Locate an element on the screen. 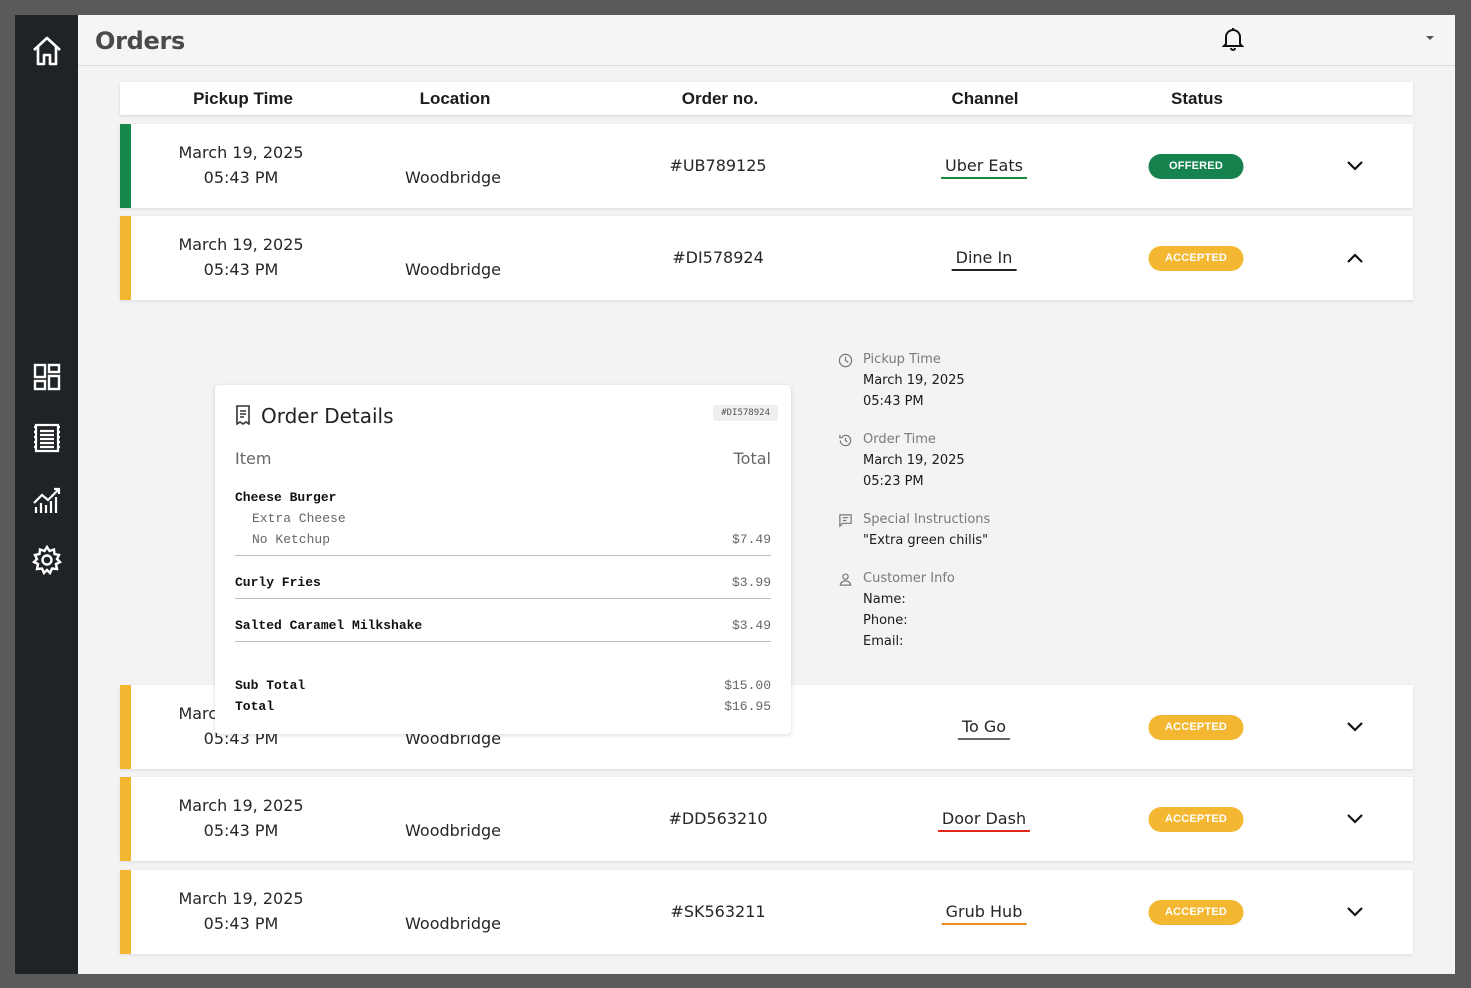 Image resolution: width=1471 pixels, height=988 pixels. settings-icon is located at coordinates (47, 560).